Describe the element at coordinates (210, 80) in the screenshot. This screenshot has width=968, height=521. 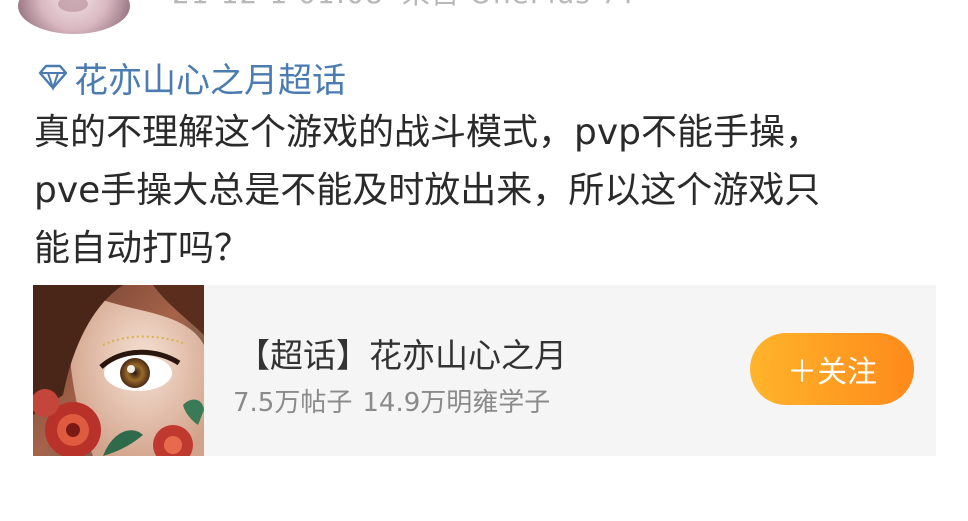
I see `topic-label: 花亦山心之月超话` at that location.